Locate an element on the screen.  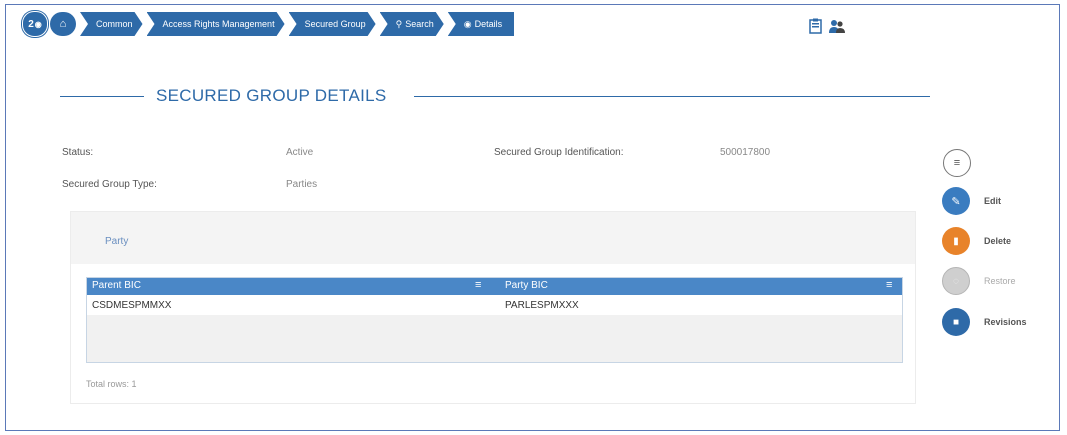
edit-button: ✎ Edit is located at coordinates (971, 201).